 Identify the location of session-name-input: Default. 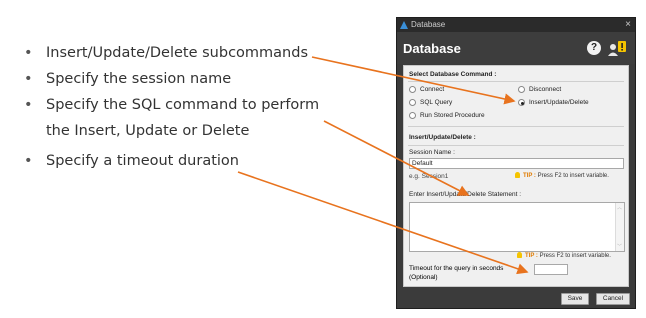
(516, 163).